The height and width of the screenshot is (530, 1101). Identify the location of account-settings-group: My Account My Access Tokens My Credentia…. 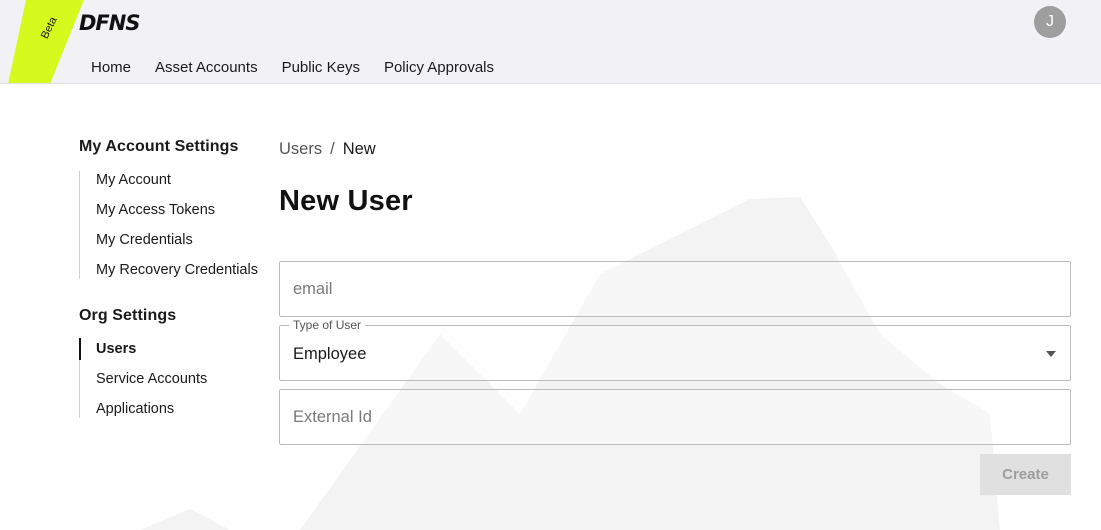
(174, 225).